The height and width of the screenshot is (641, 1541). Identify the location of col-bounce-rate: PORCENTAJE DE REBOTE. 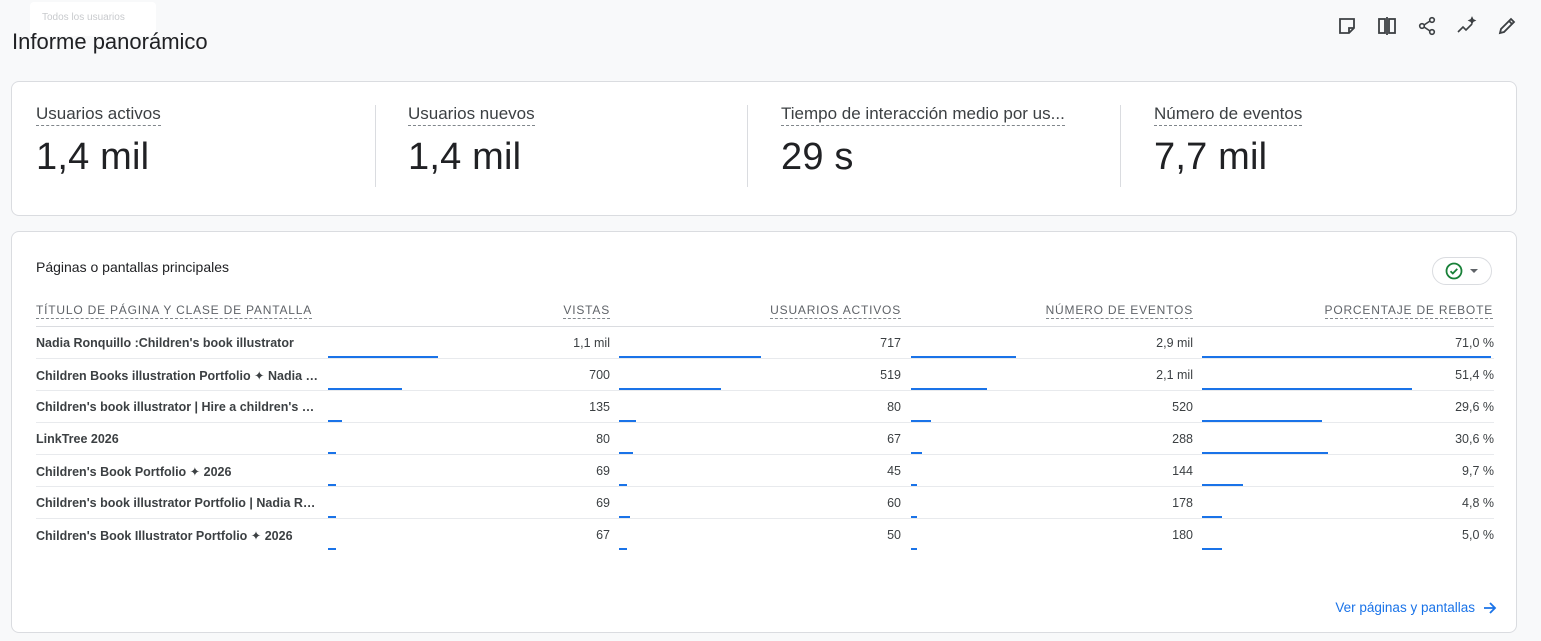
(1408, 311).